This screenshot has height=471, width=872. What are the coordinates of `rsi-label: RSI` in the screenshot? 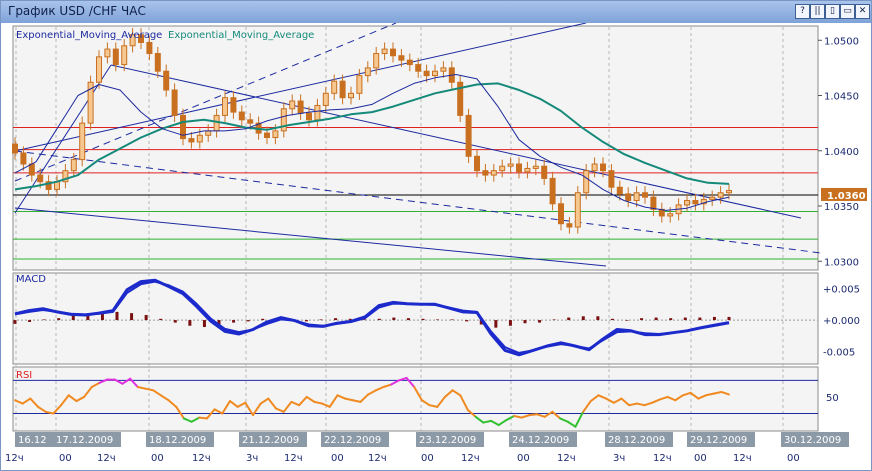 It's located at (24, 375).